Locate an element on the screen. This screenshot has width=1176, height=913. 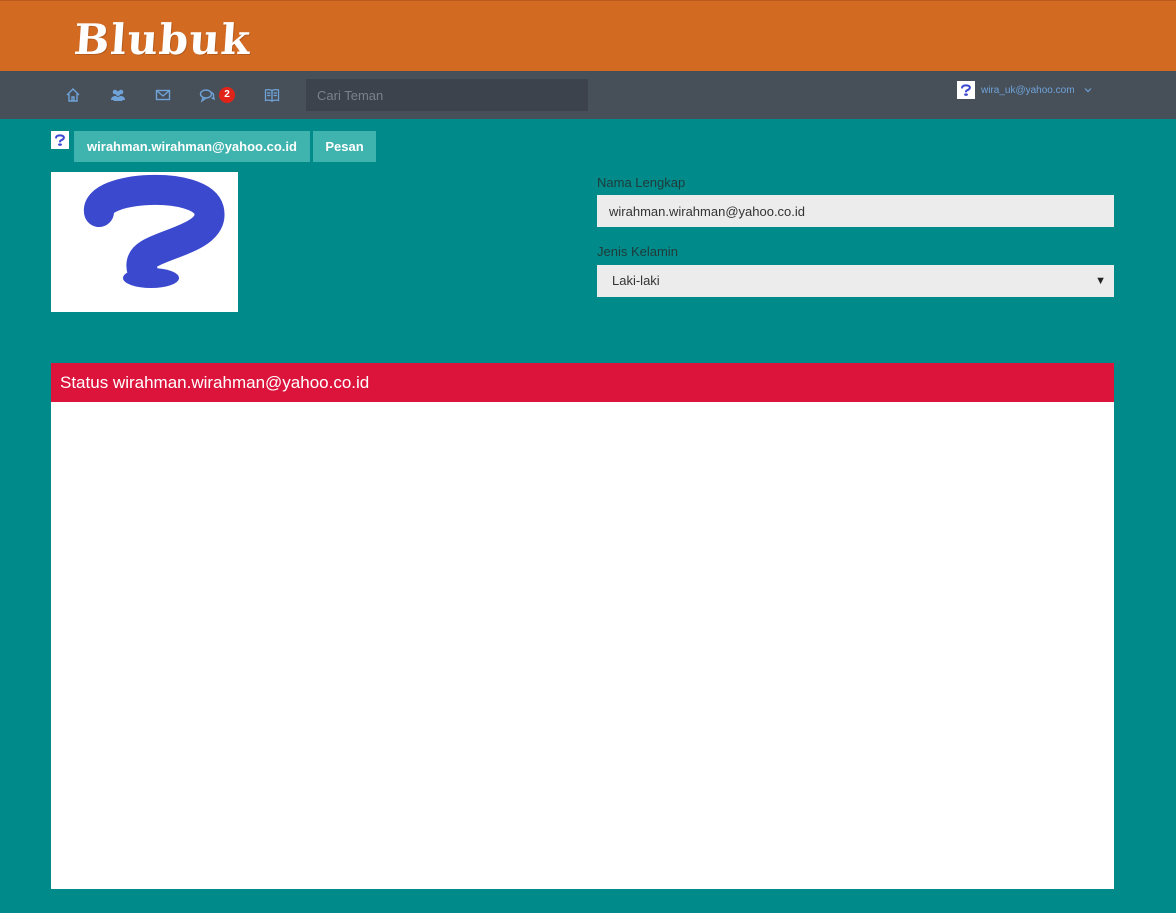
friends-icon is located at coordinates (118, 95).